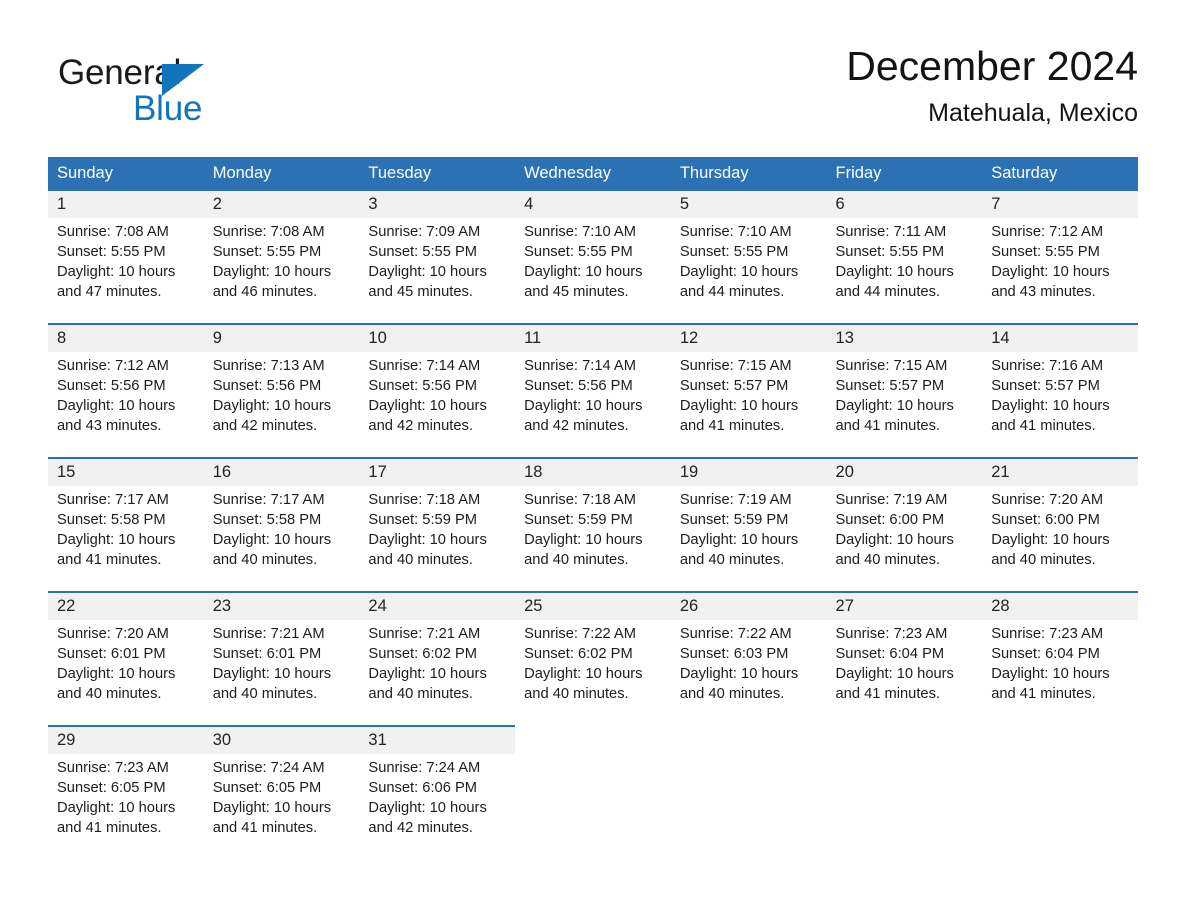 The height and width of the screenshot is (918, 1188). What do you see at coordinates (281, 605) in the screenshot?
I see `day-number: 23` at bounding box center [281, 605].